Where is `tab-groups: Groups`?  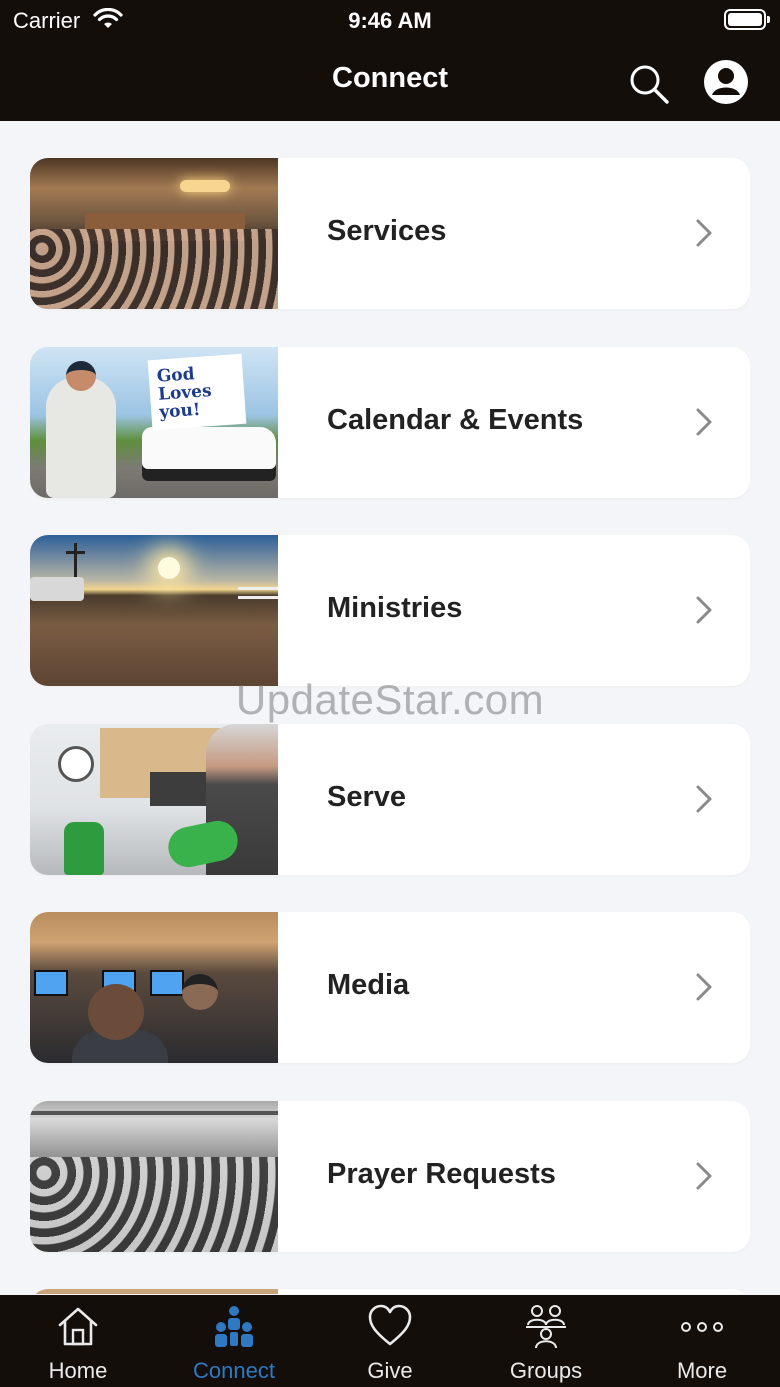 tab-groups: Groups is located at coordinates (546, 1341).